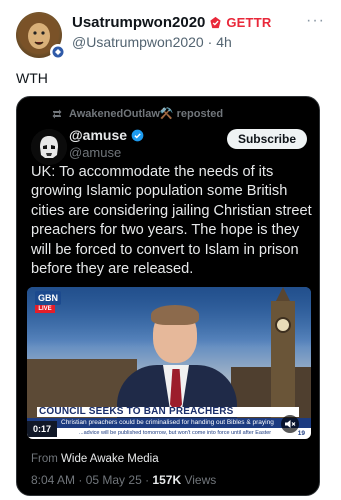 Image resolution: width=341 pixels, height=500 pixels. Describe the element at coordinates (215, 22) in the screenshot. I see `gettr-verified-icon` at that location.